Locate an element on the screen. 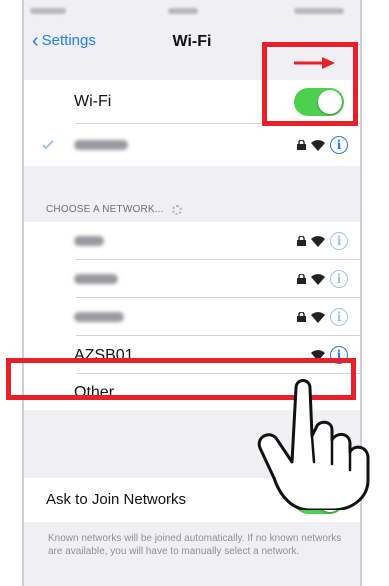  highlight-box-wifi-toggle is located at coordinates (310, 84).